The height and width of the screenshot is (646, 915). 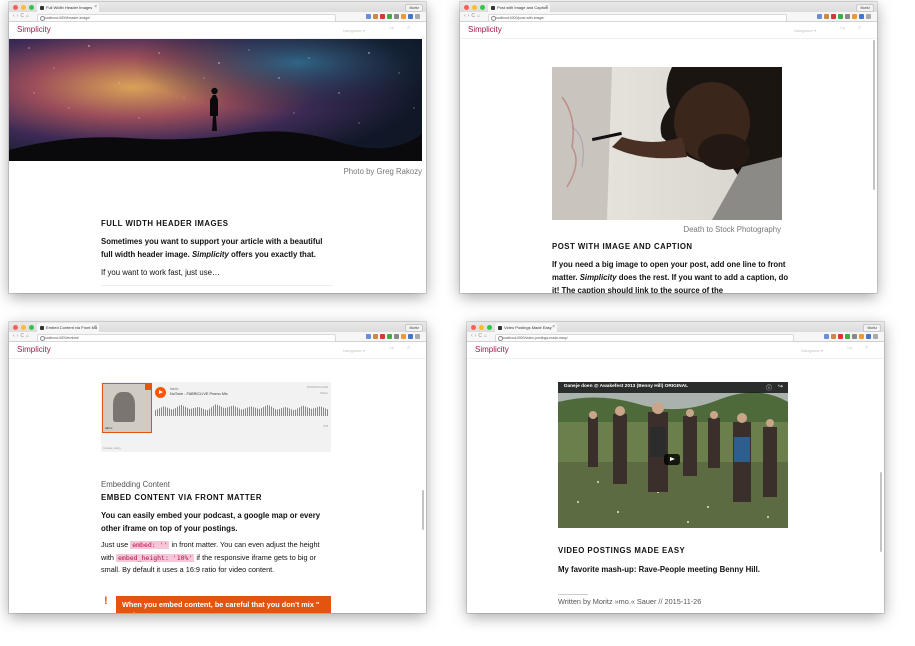 I want to click on embed-brand: SOUNDCLOUD, so click(x=317, y=387).